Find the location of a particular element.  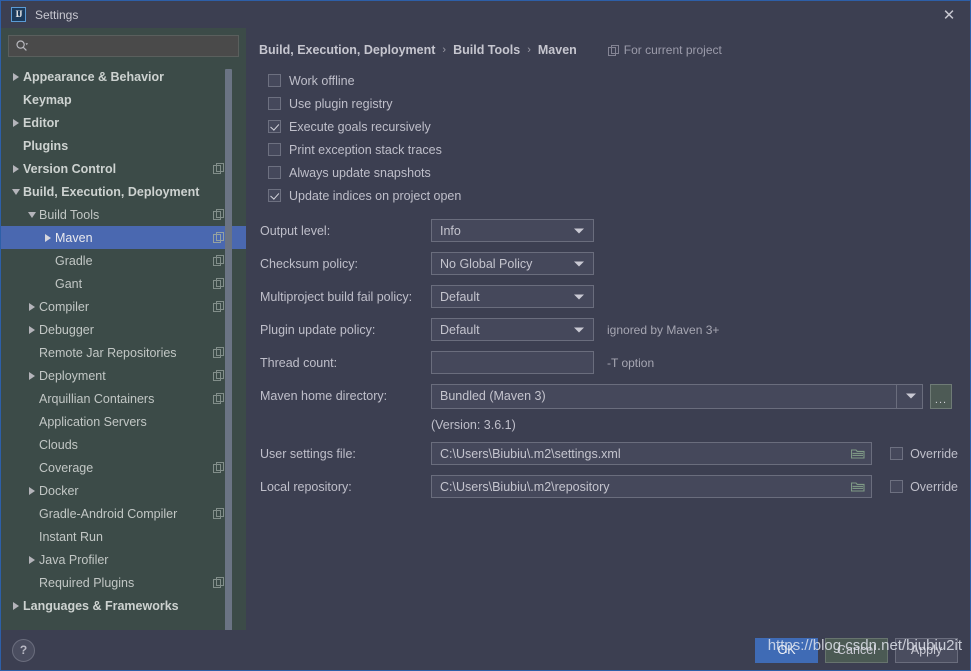

sidebar-item-deployment: Deployment is located at coordinates (123, 375).